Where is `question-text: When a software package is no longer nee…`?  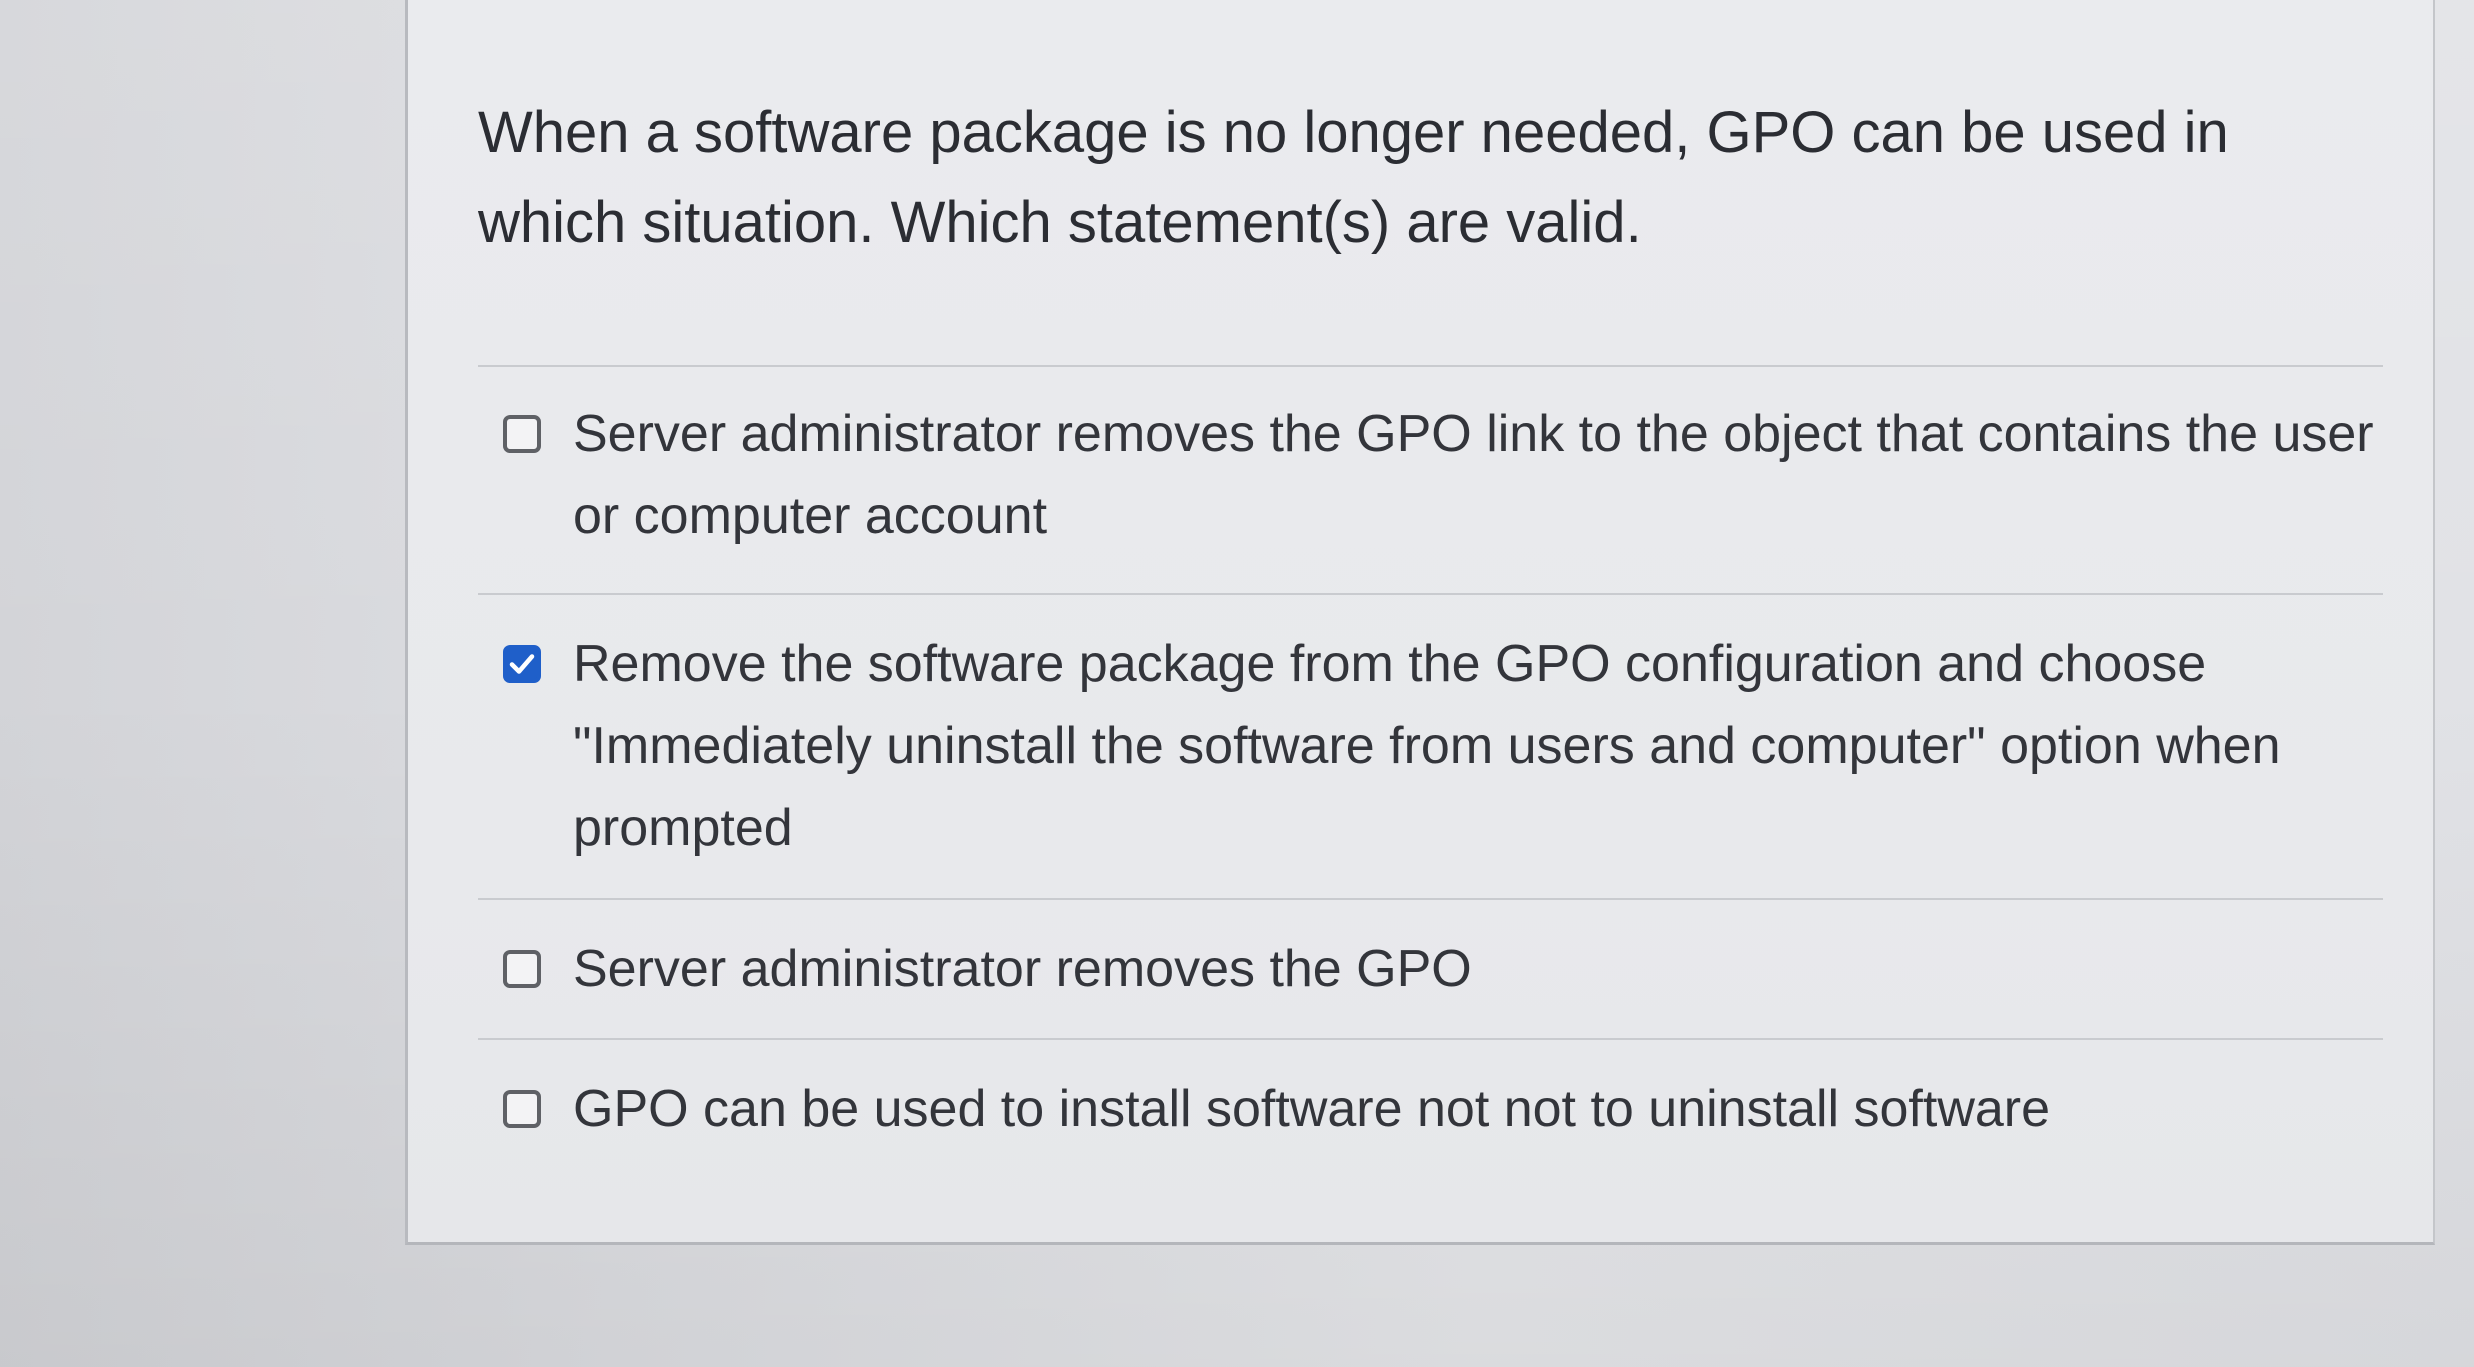
question-text: When a software package is no longer nee… is located at coordinates (1353, 177).